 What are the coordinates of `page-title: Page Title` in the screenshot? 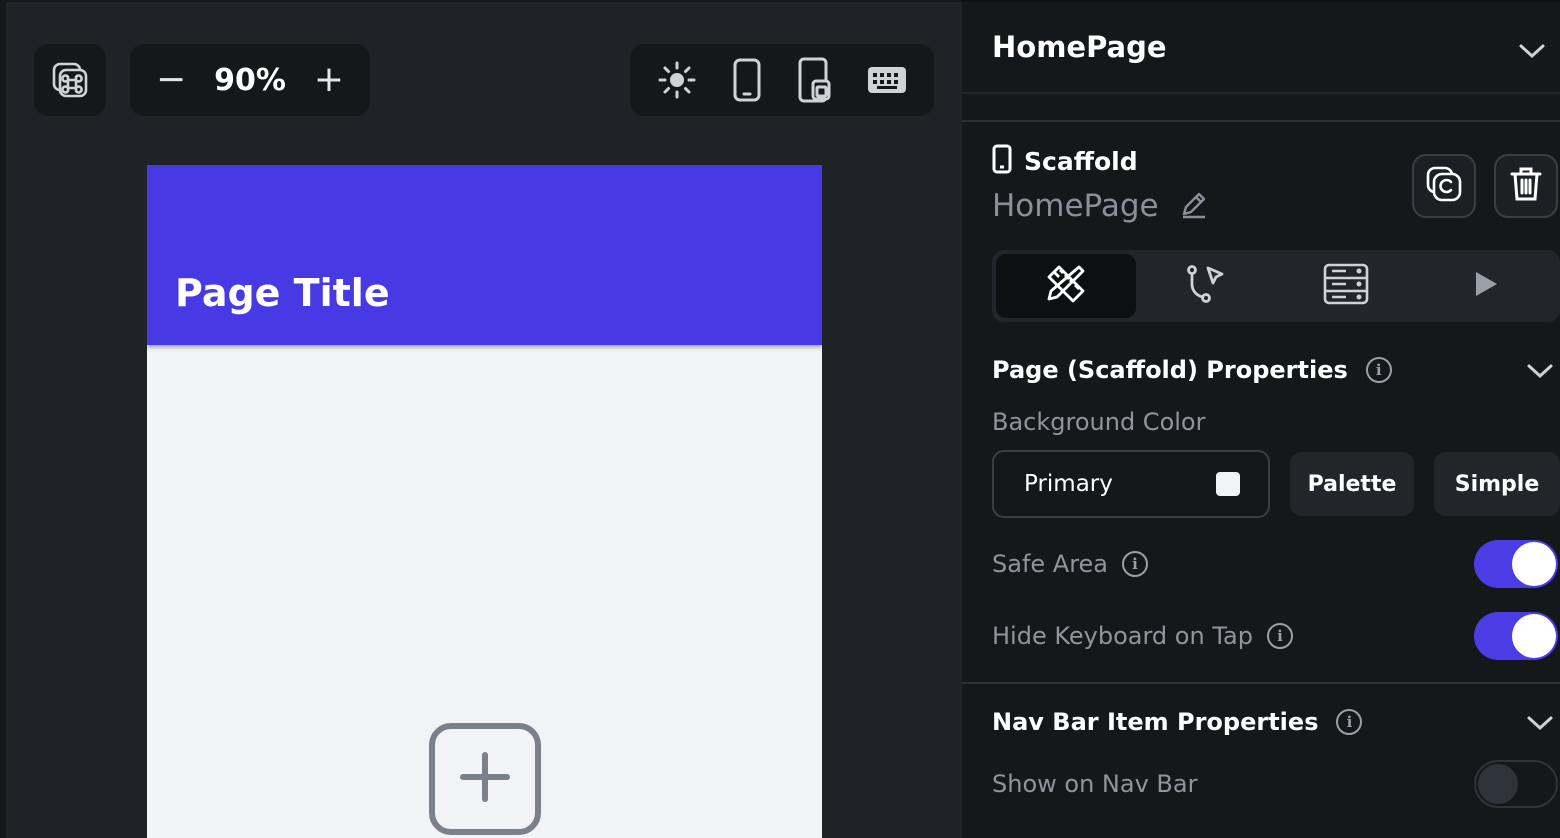 It's located at (282, 293).